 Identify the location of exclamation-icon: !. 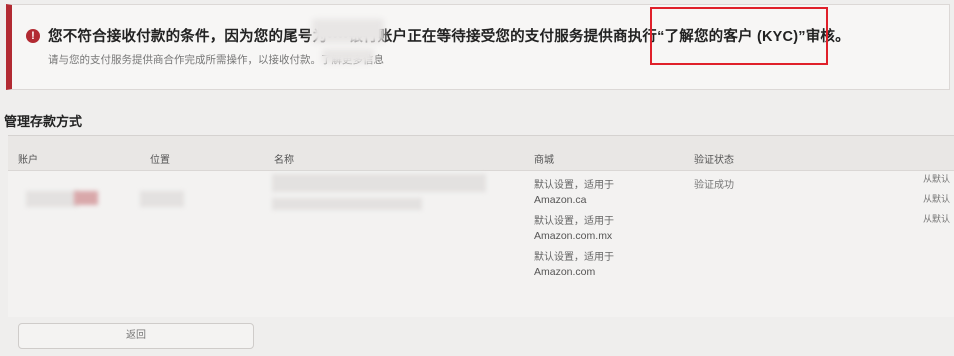
(33, 36).